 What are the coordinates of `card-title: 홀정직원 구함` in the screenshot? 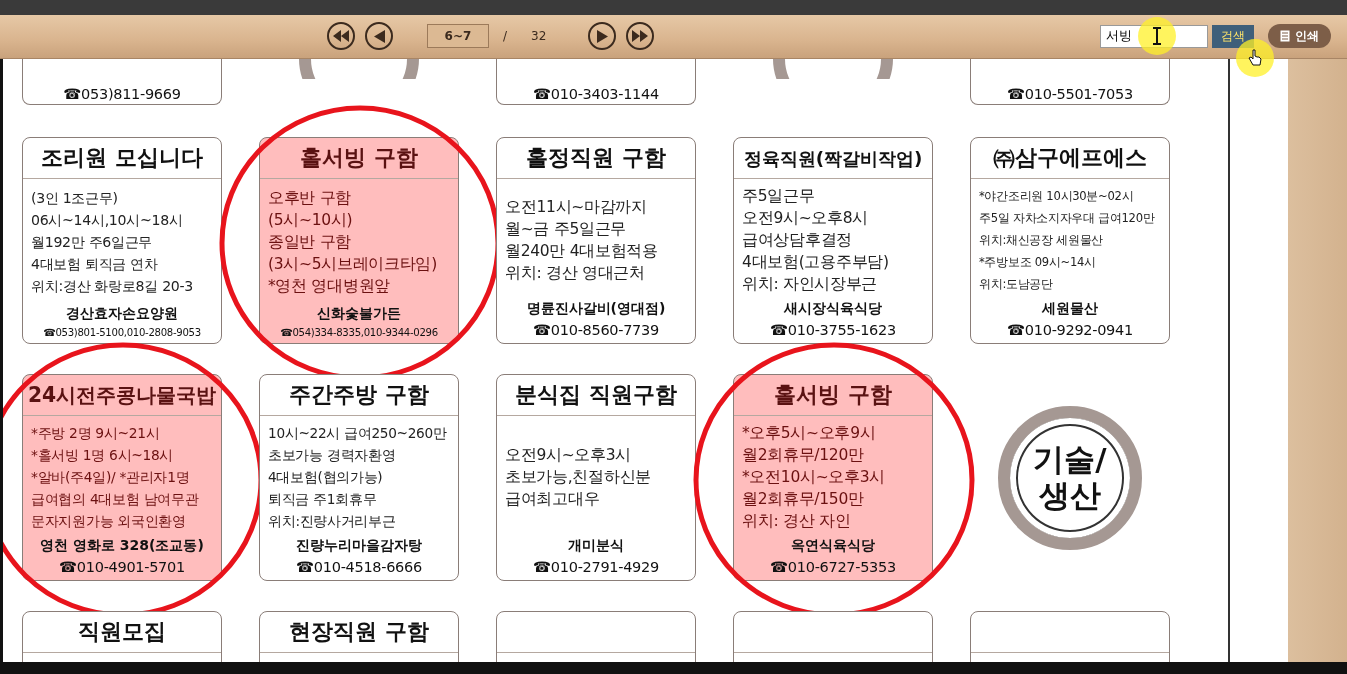 It's located at (596, 158).